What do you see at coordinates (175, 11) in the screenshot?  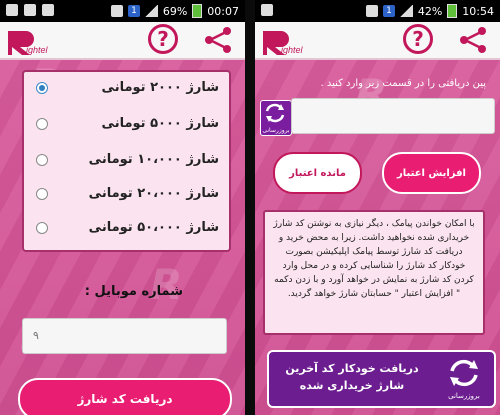 I see `battery-percent: 69%` at bounding box center [175, 11].